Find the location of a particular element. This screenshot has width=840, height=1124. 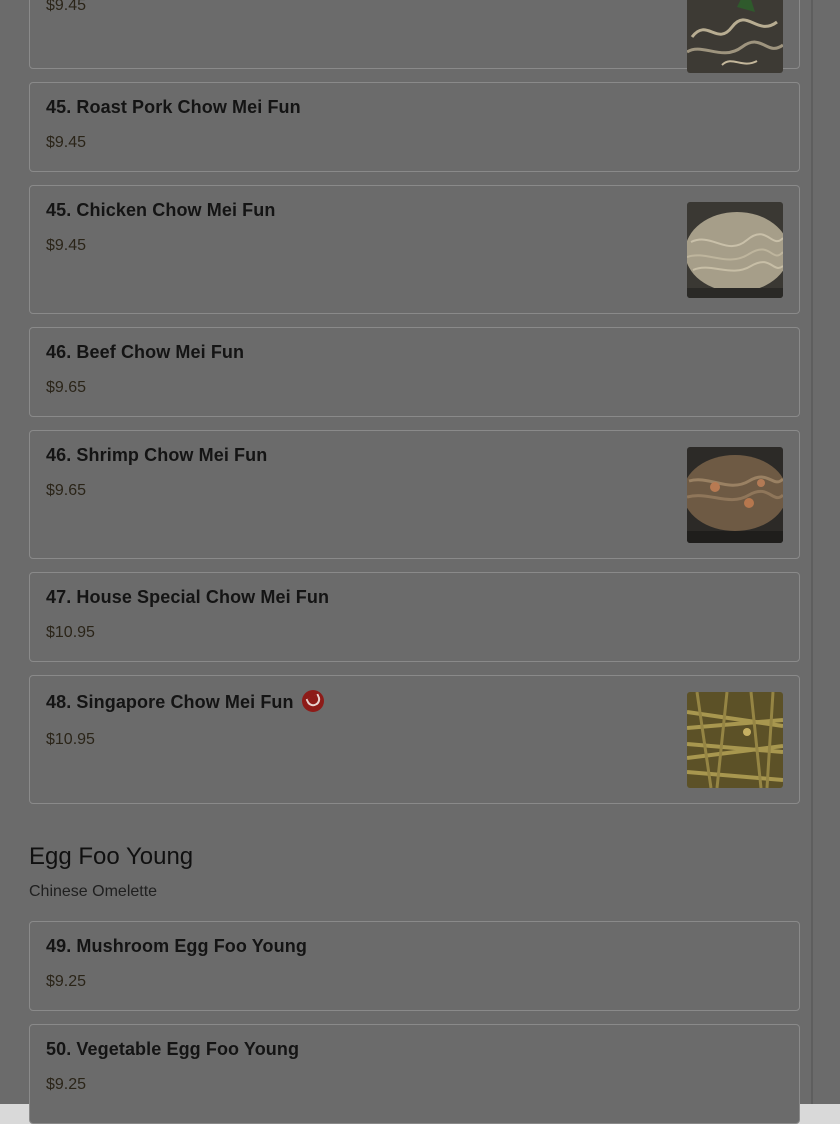

section-subtitle: Chinese Omelette is located at coordinates (93, 891).